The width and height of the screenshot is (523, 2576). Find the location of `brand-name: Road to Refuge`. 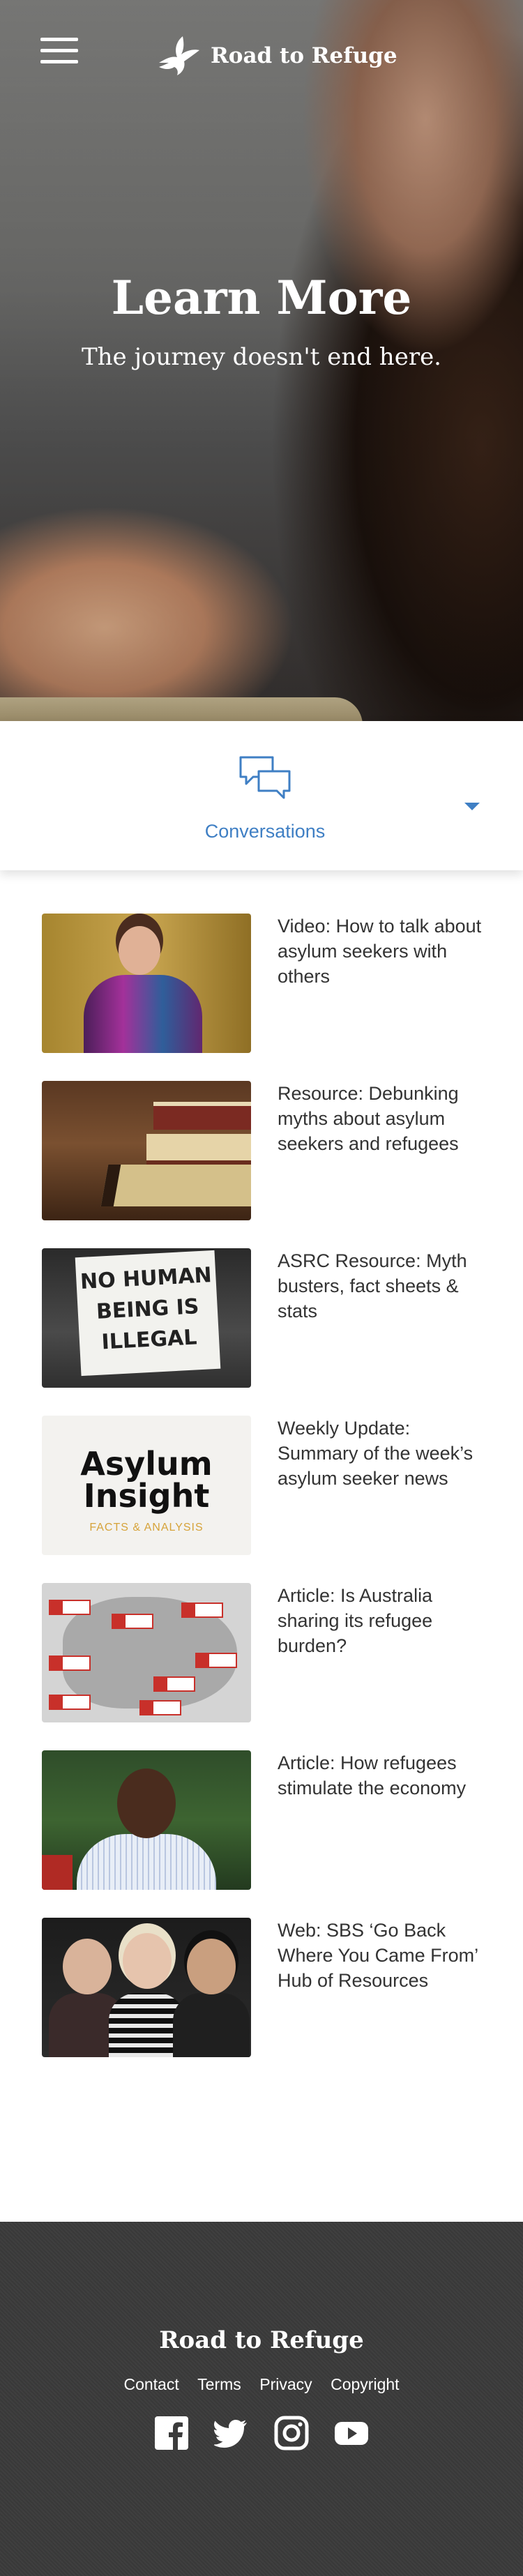

brand-name: Road to Refuge is located at coordinates (304, 55).